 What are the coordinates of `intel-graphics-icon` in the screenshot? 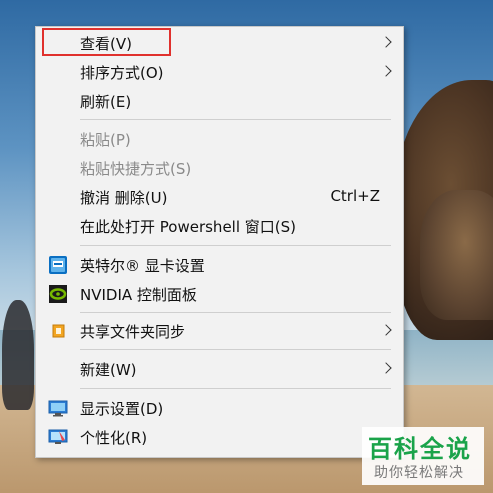 It's located at (58, 265).